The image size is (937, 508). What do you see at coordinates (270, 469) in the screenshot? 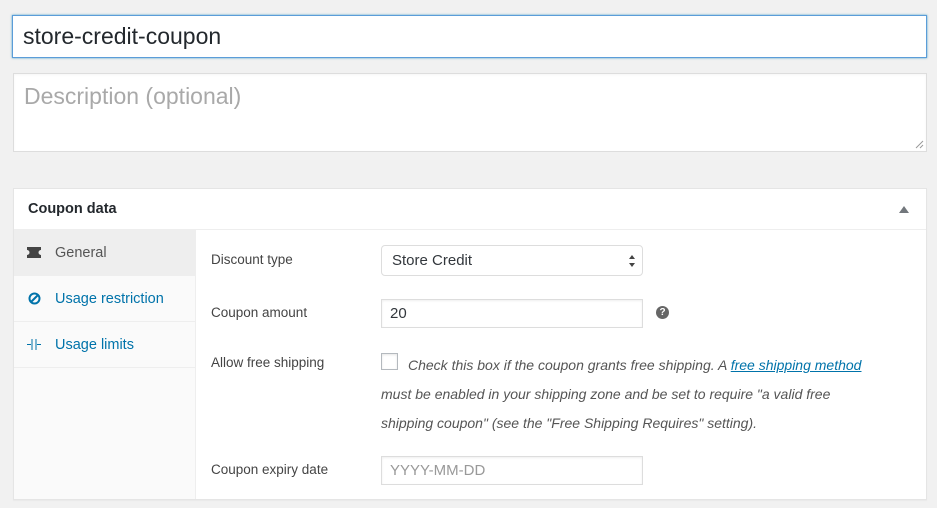
I see `expiry-date-label: Coupon expiry date` at bounding box center [270, 469].